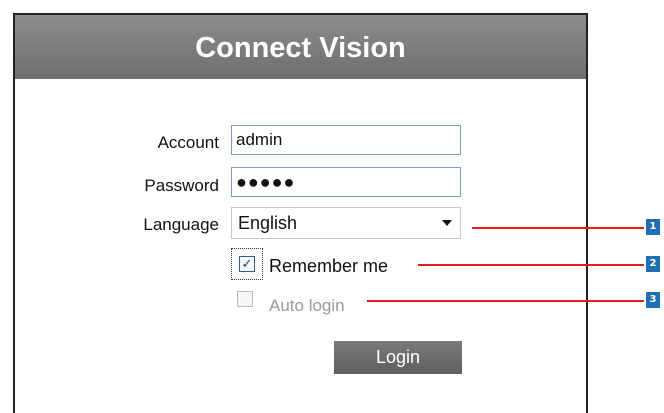  What do you see at coordinates (346, 182) in the screenshot?
I see `password-field: ●●●●●` at bounding box center [346, 182].